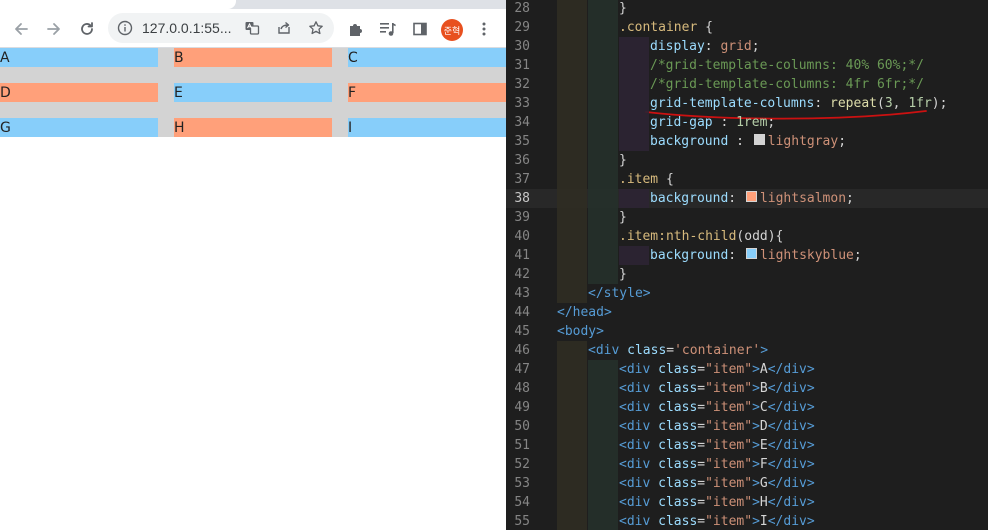 The height and width of the screenshot is (530, 988). I want to click on browser-menu-button, so click(484, 29).